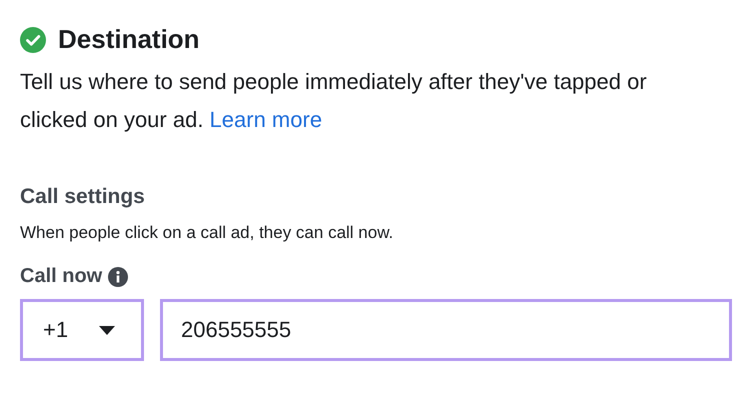 The image size is (740, 404). Describe the element at coordinates (82, 330) in the screenshot. I see `country-code-select: +1` at that location.